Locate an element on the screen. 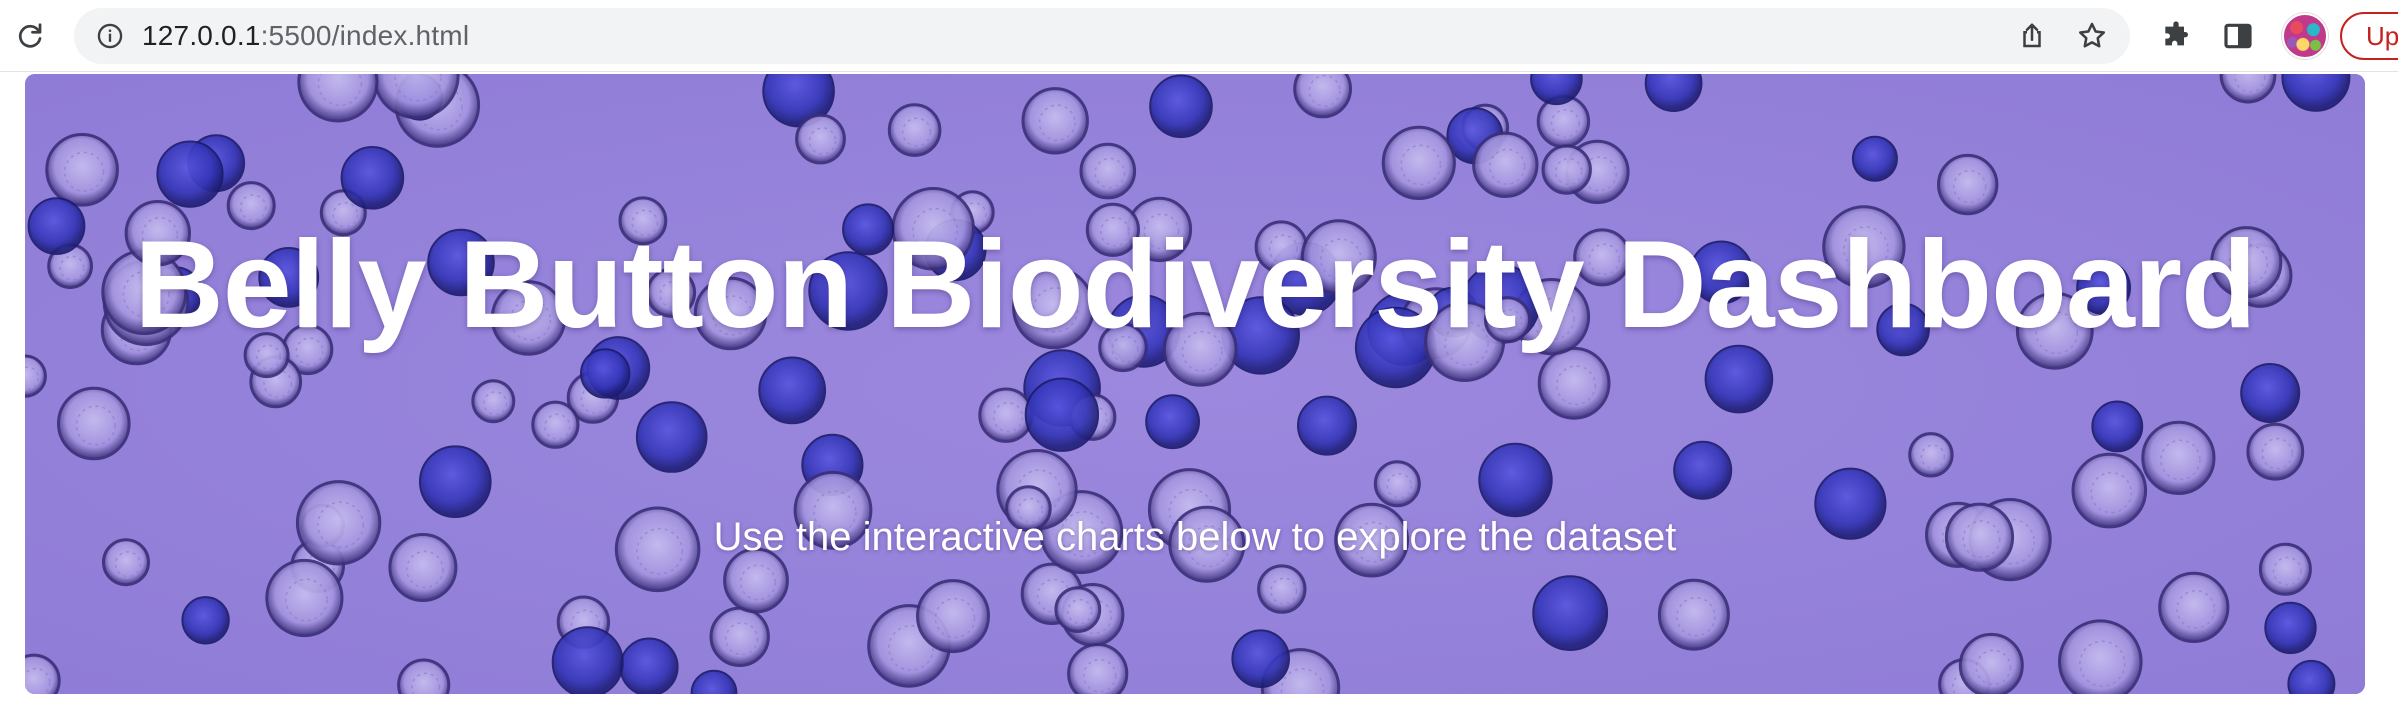  update-button: Up is located at coordinates (2369, 36).